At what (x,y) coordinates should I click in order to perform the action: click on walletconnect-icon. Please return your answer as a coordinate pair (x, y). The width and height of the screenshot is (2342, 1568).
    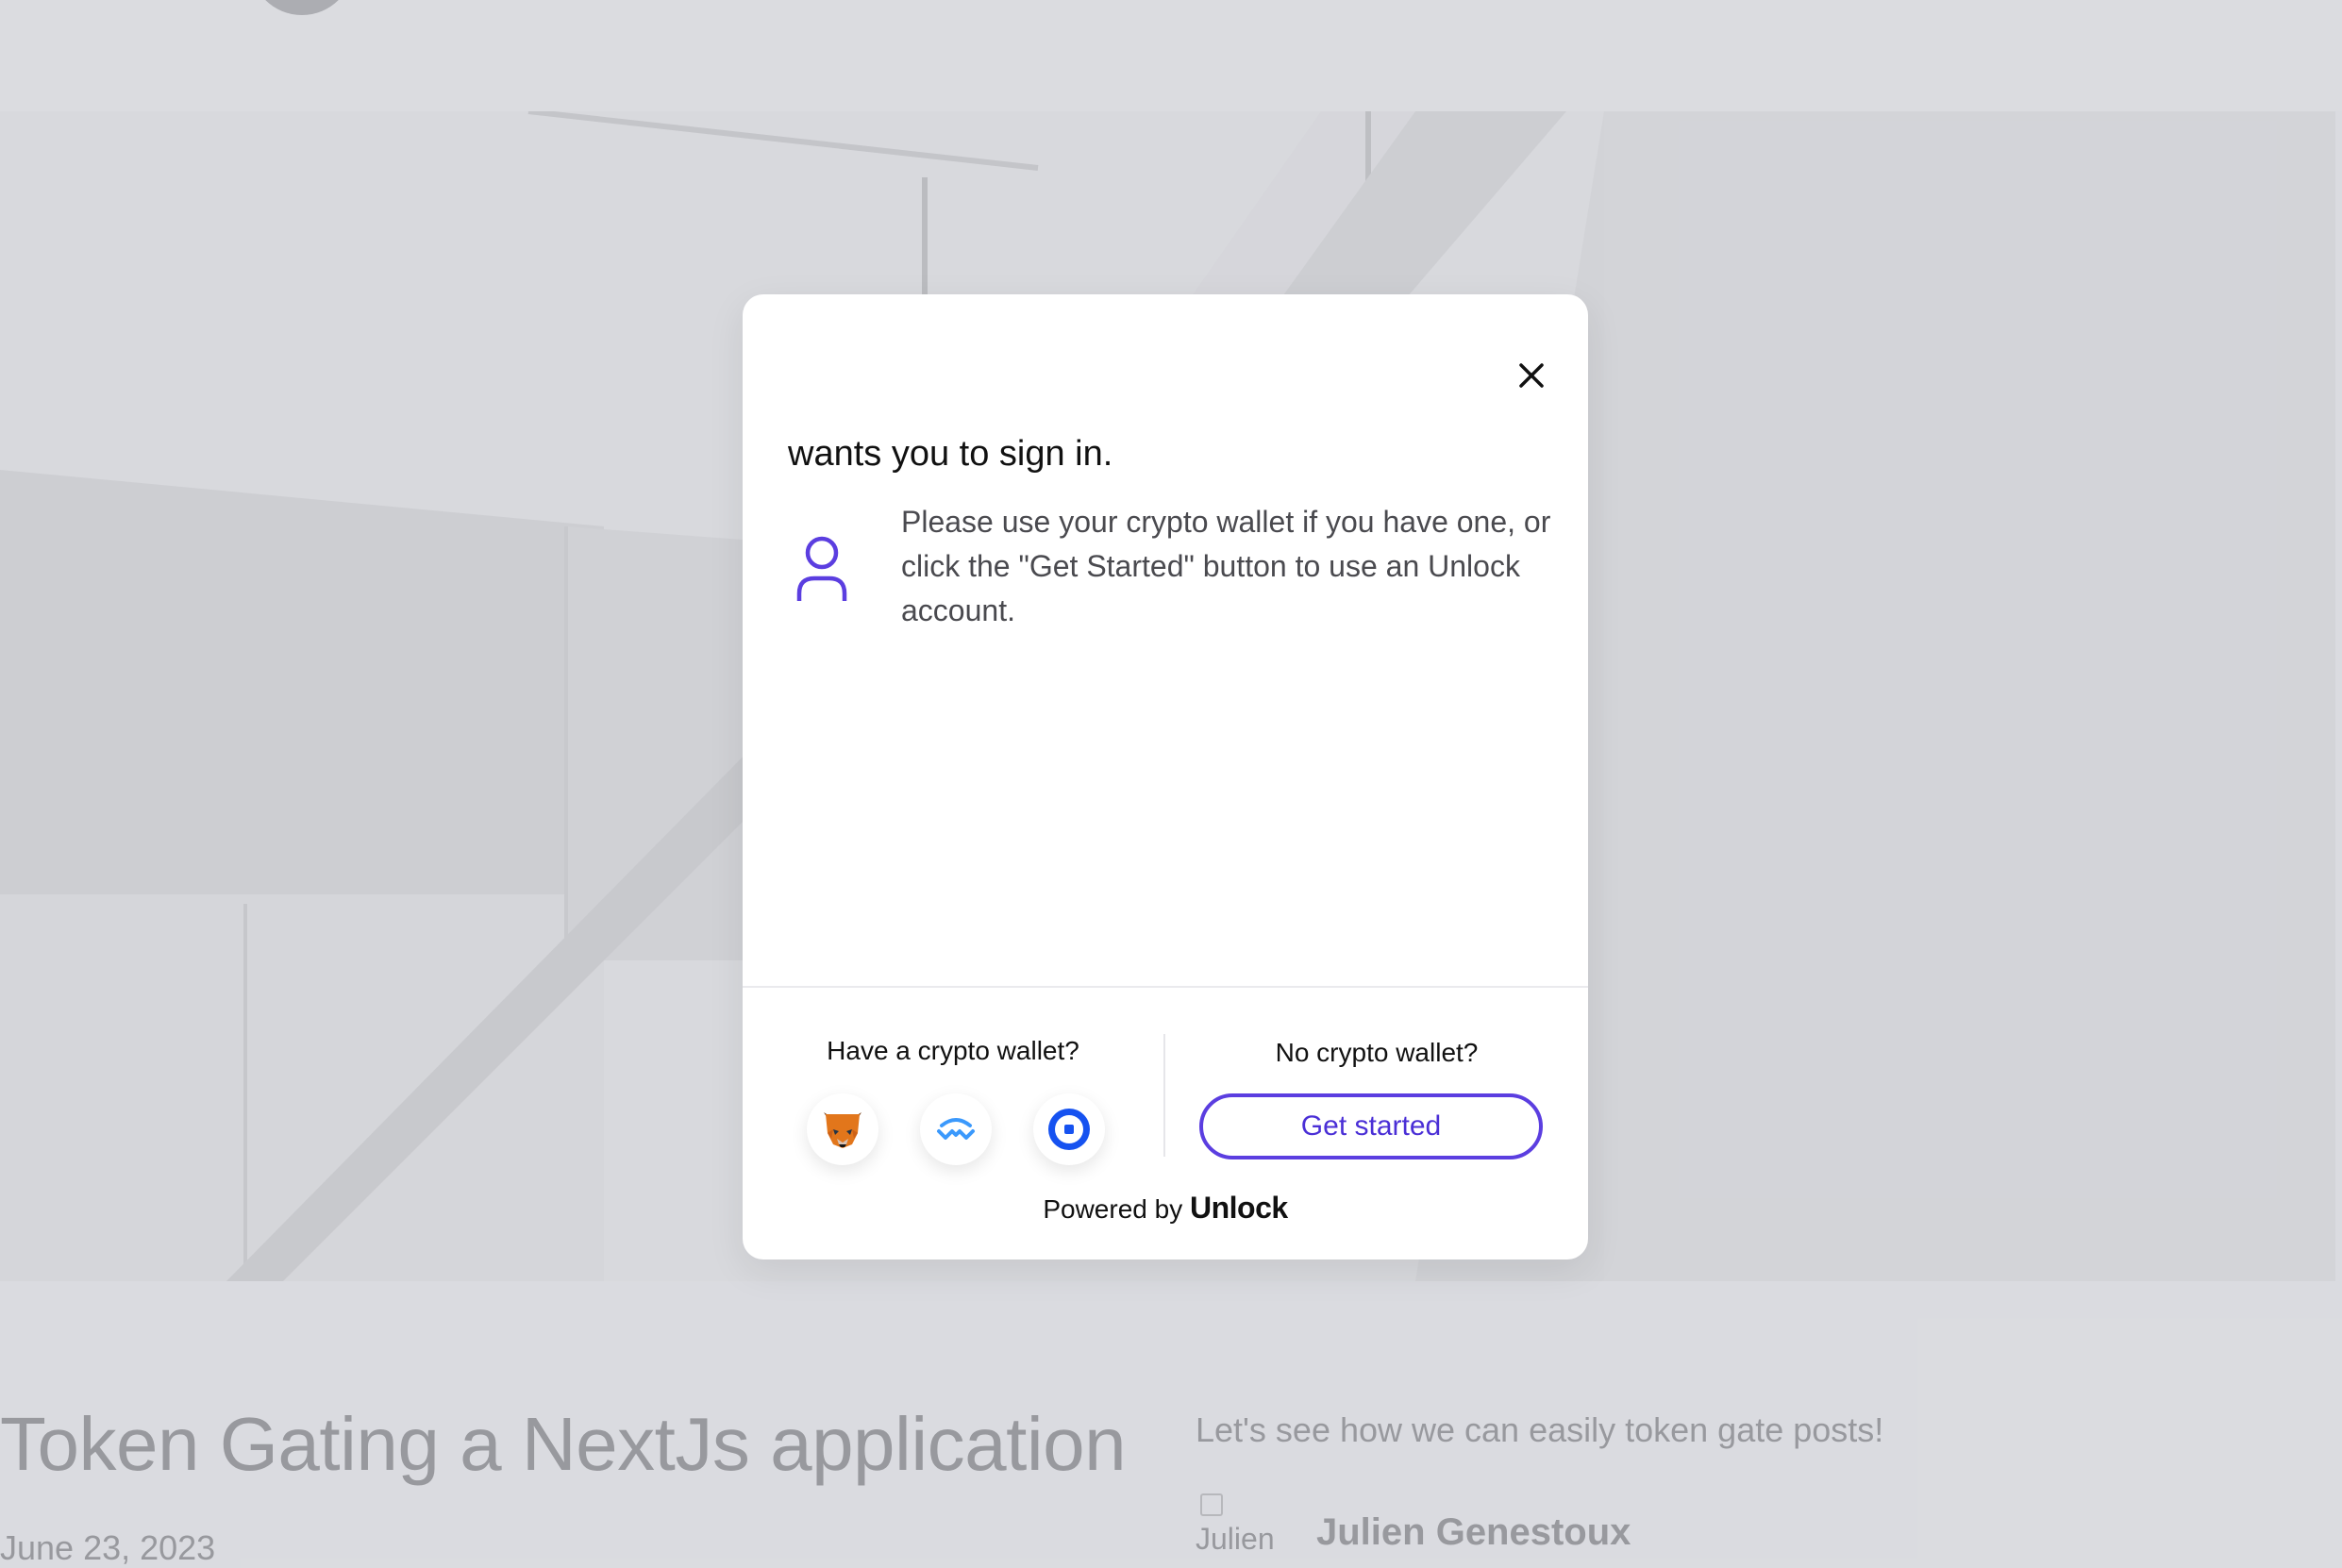
    Looking at the image, I should click on (956, 1129).